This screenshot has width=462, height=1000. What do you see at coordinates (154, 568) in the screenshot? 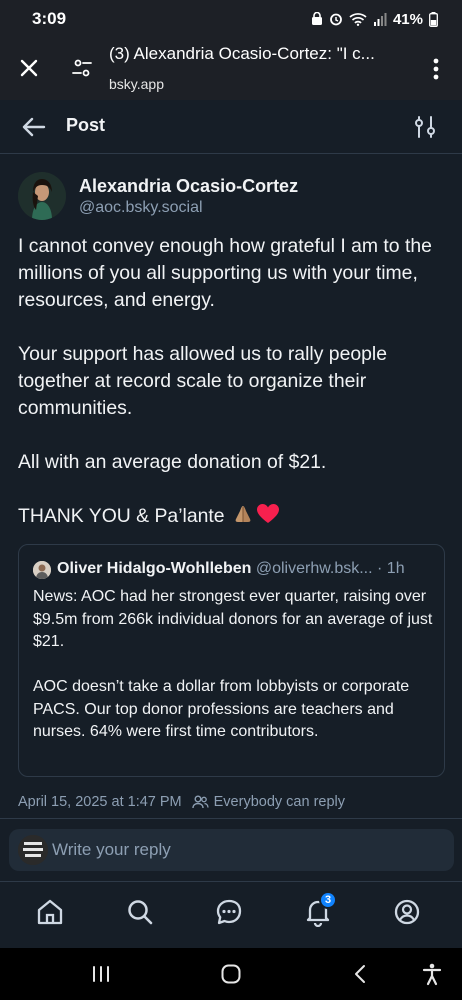
I see `quote-author-name: Oliver Hidalgo-Wohlleben` at bounding box center [154, 568].